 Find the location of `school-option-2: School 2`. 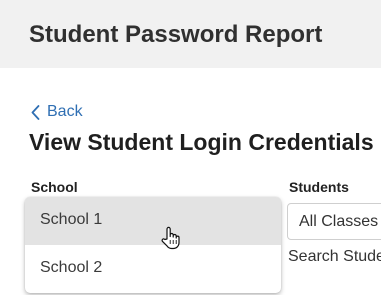

school-option-2: School 2 is located at coordinates (153, 269).